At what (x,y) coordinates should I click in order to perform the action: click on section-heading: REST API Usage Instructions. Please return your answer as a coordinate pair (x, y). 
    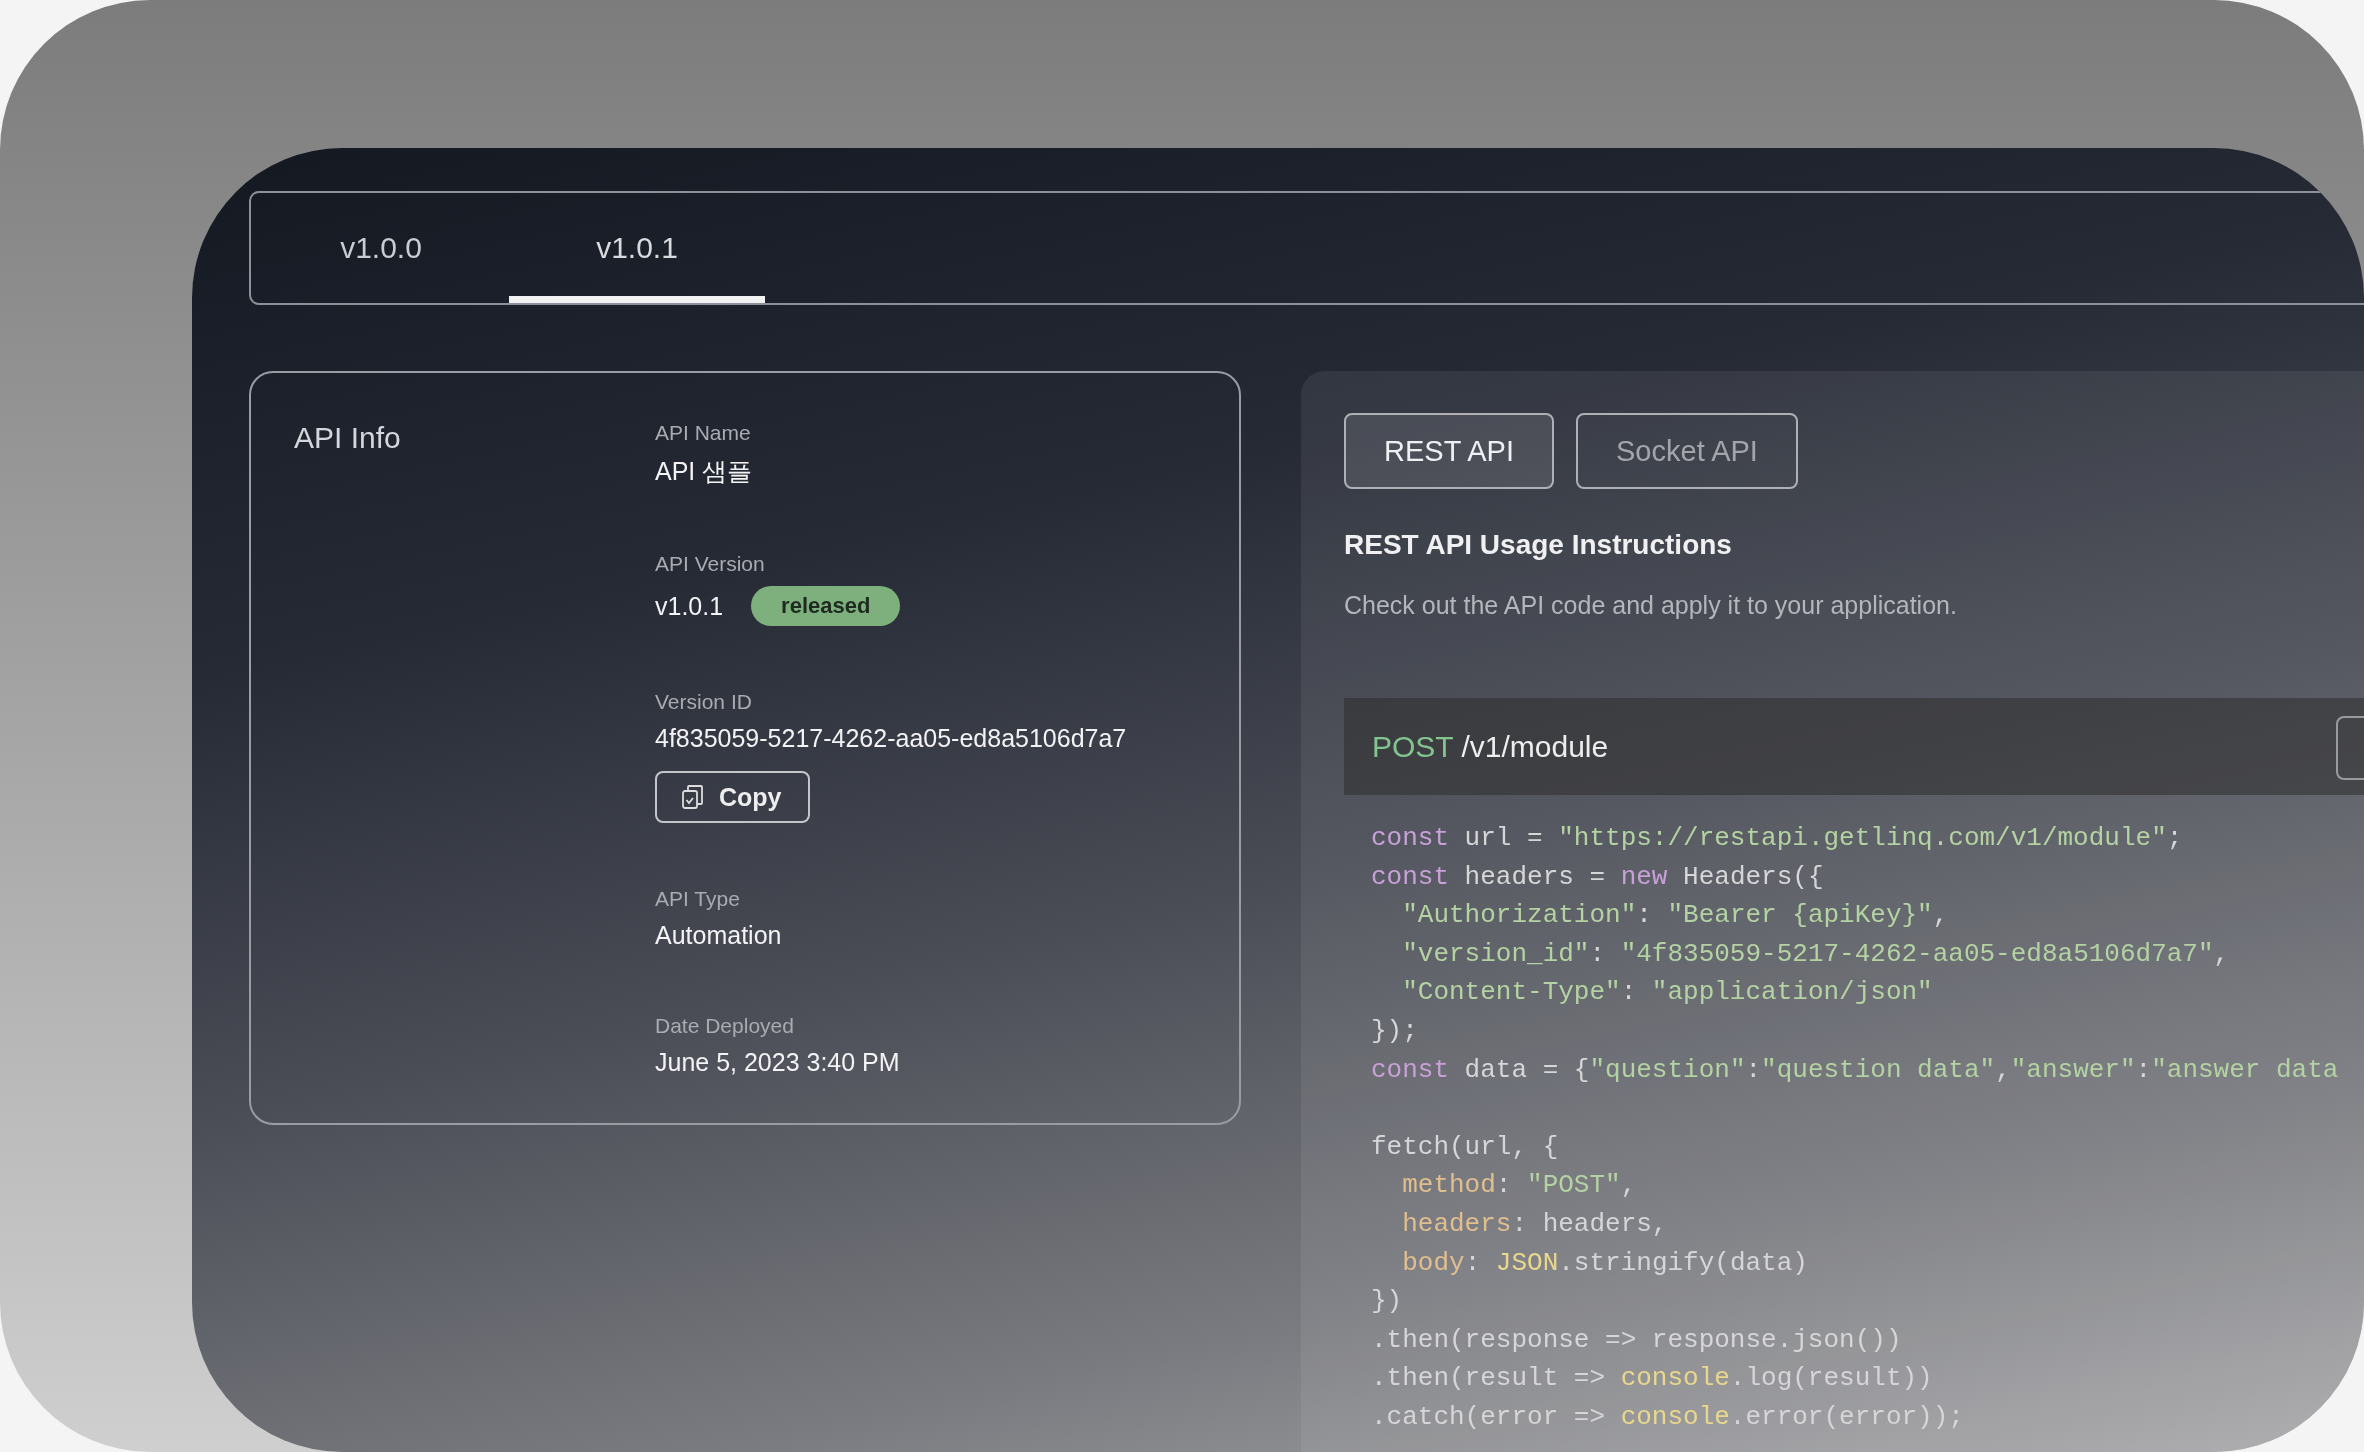
    Looking at the image, I should click on (1538, 545).